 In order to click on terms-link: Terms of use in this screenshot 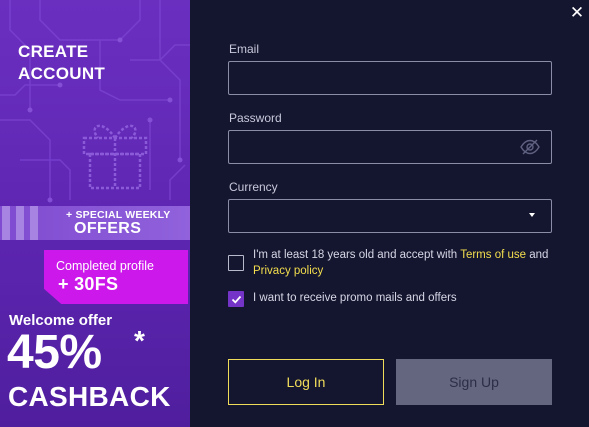, I will do `click(493, 255)`.